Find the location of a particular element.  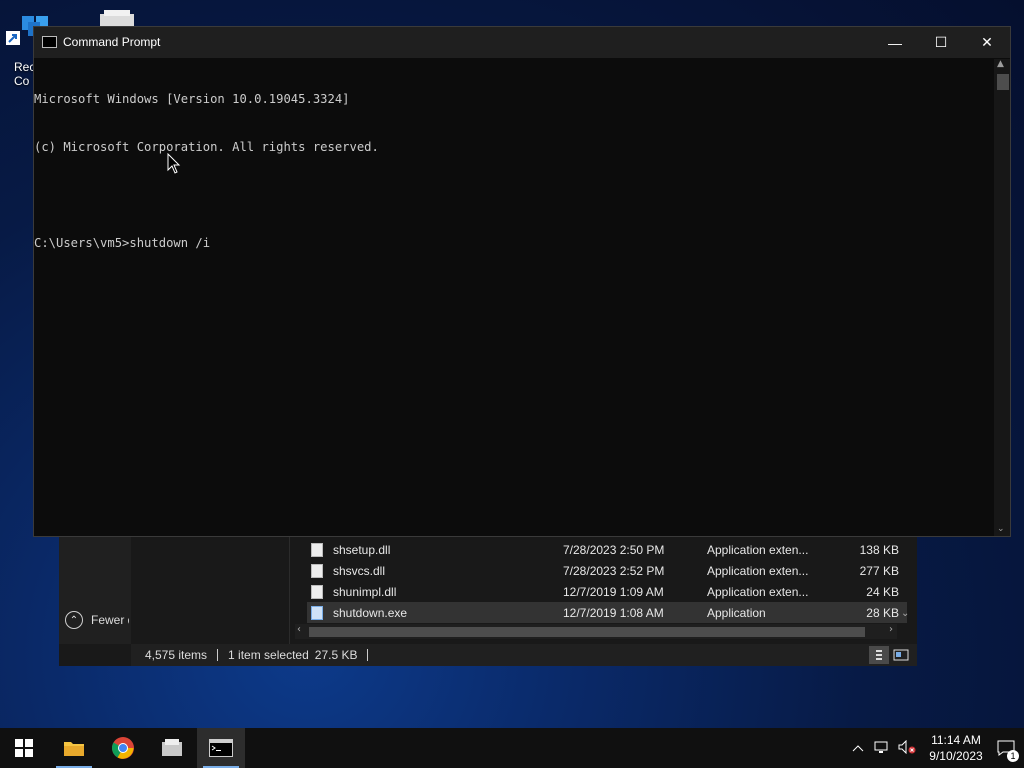

cmd-app-icon is located at coordinates (49, 42).